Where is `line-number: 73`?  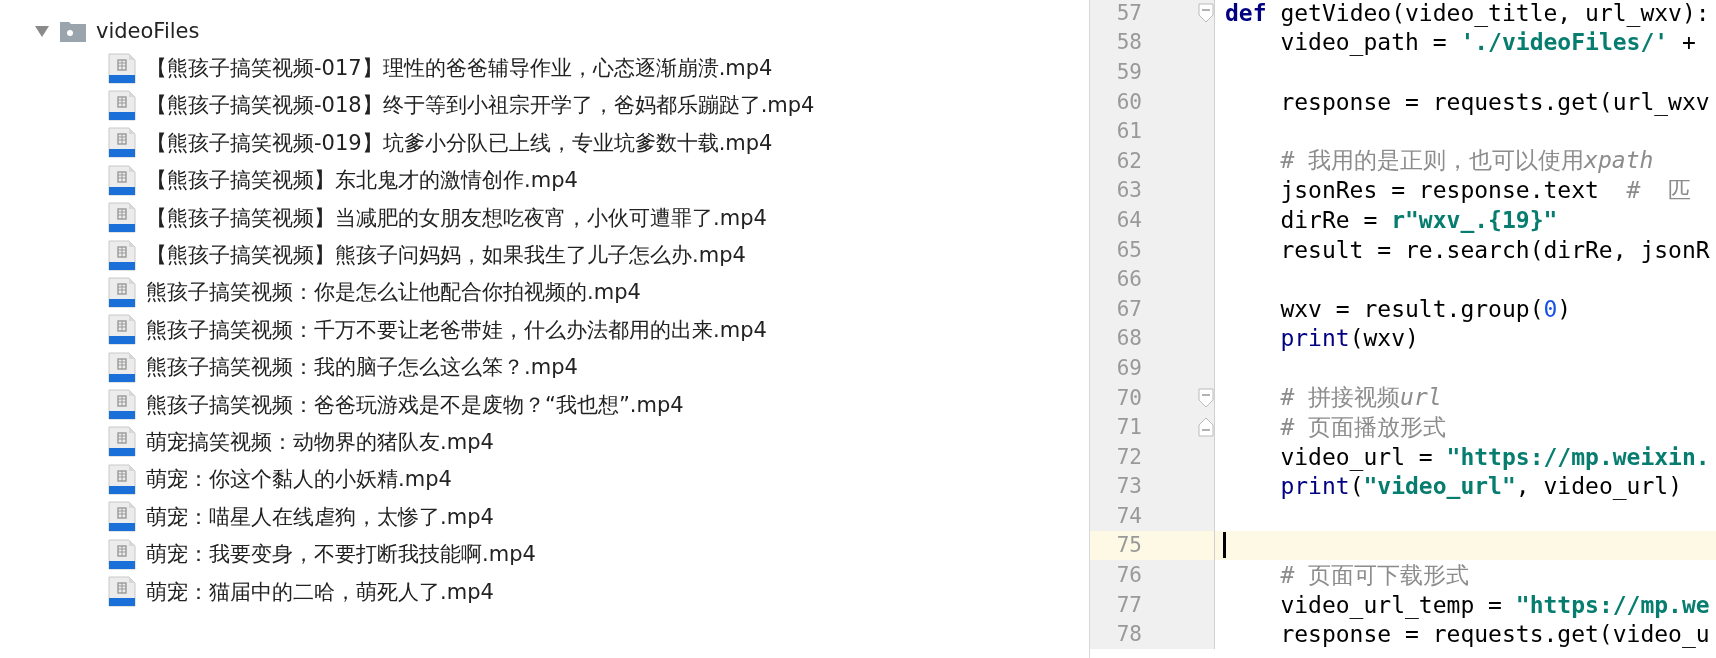
line-number: 73 is located at coordinates (1128, 486).